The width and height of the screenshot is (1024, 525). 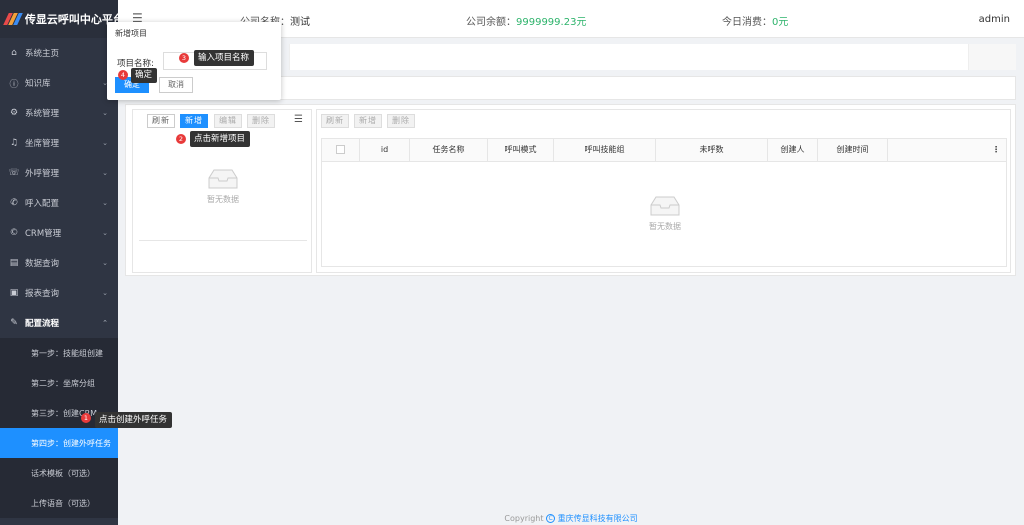 I want to click on callout-step-4: 确定, so click(x=144, y=75).